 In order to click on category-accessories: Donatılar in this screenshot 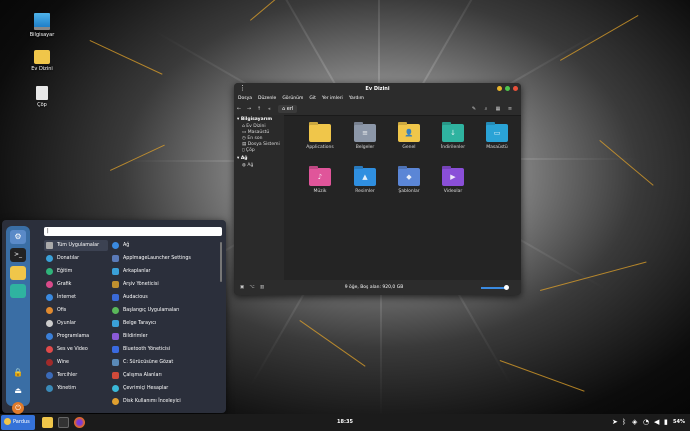, I will do `click(76, 258)`.